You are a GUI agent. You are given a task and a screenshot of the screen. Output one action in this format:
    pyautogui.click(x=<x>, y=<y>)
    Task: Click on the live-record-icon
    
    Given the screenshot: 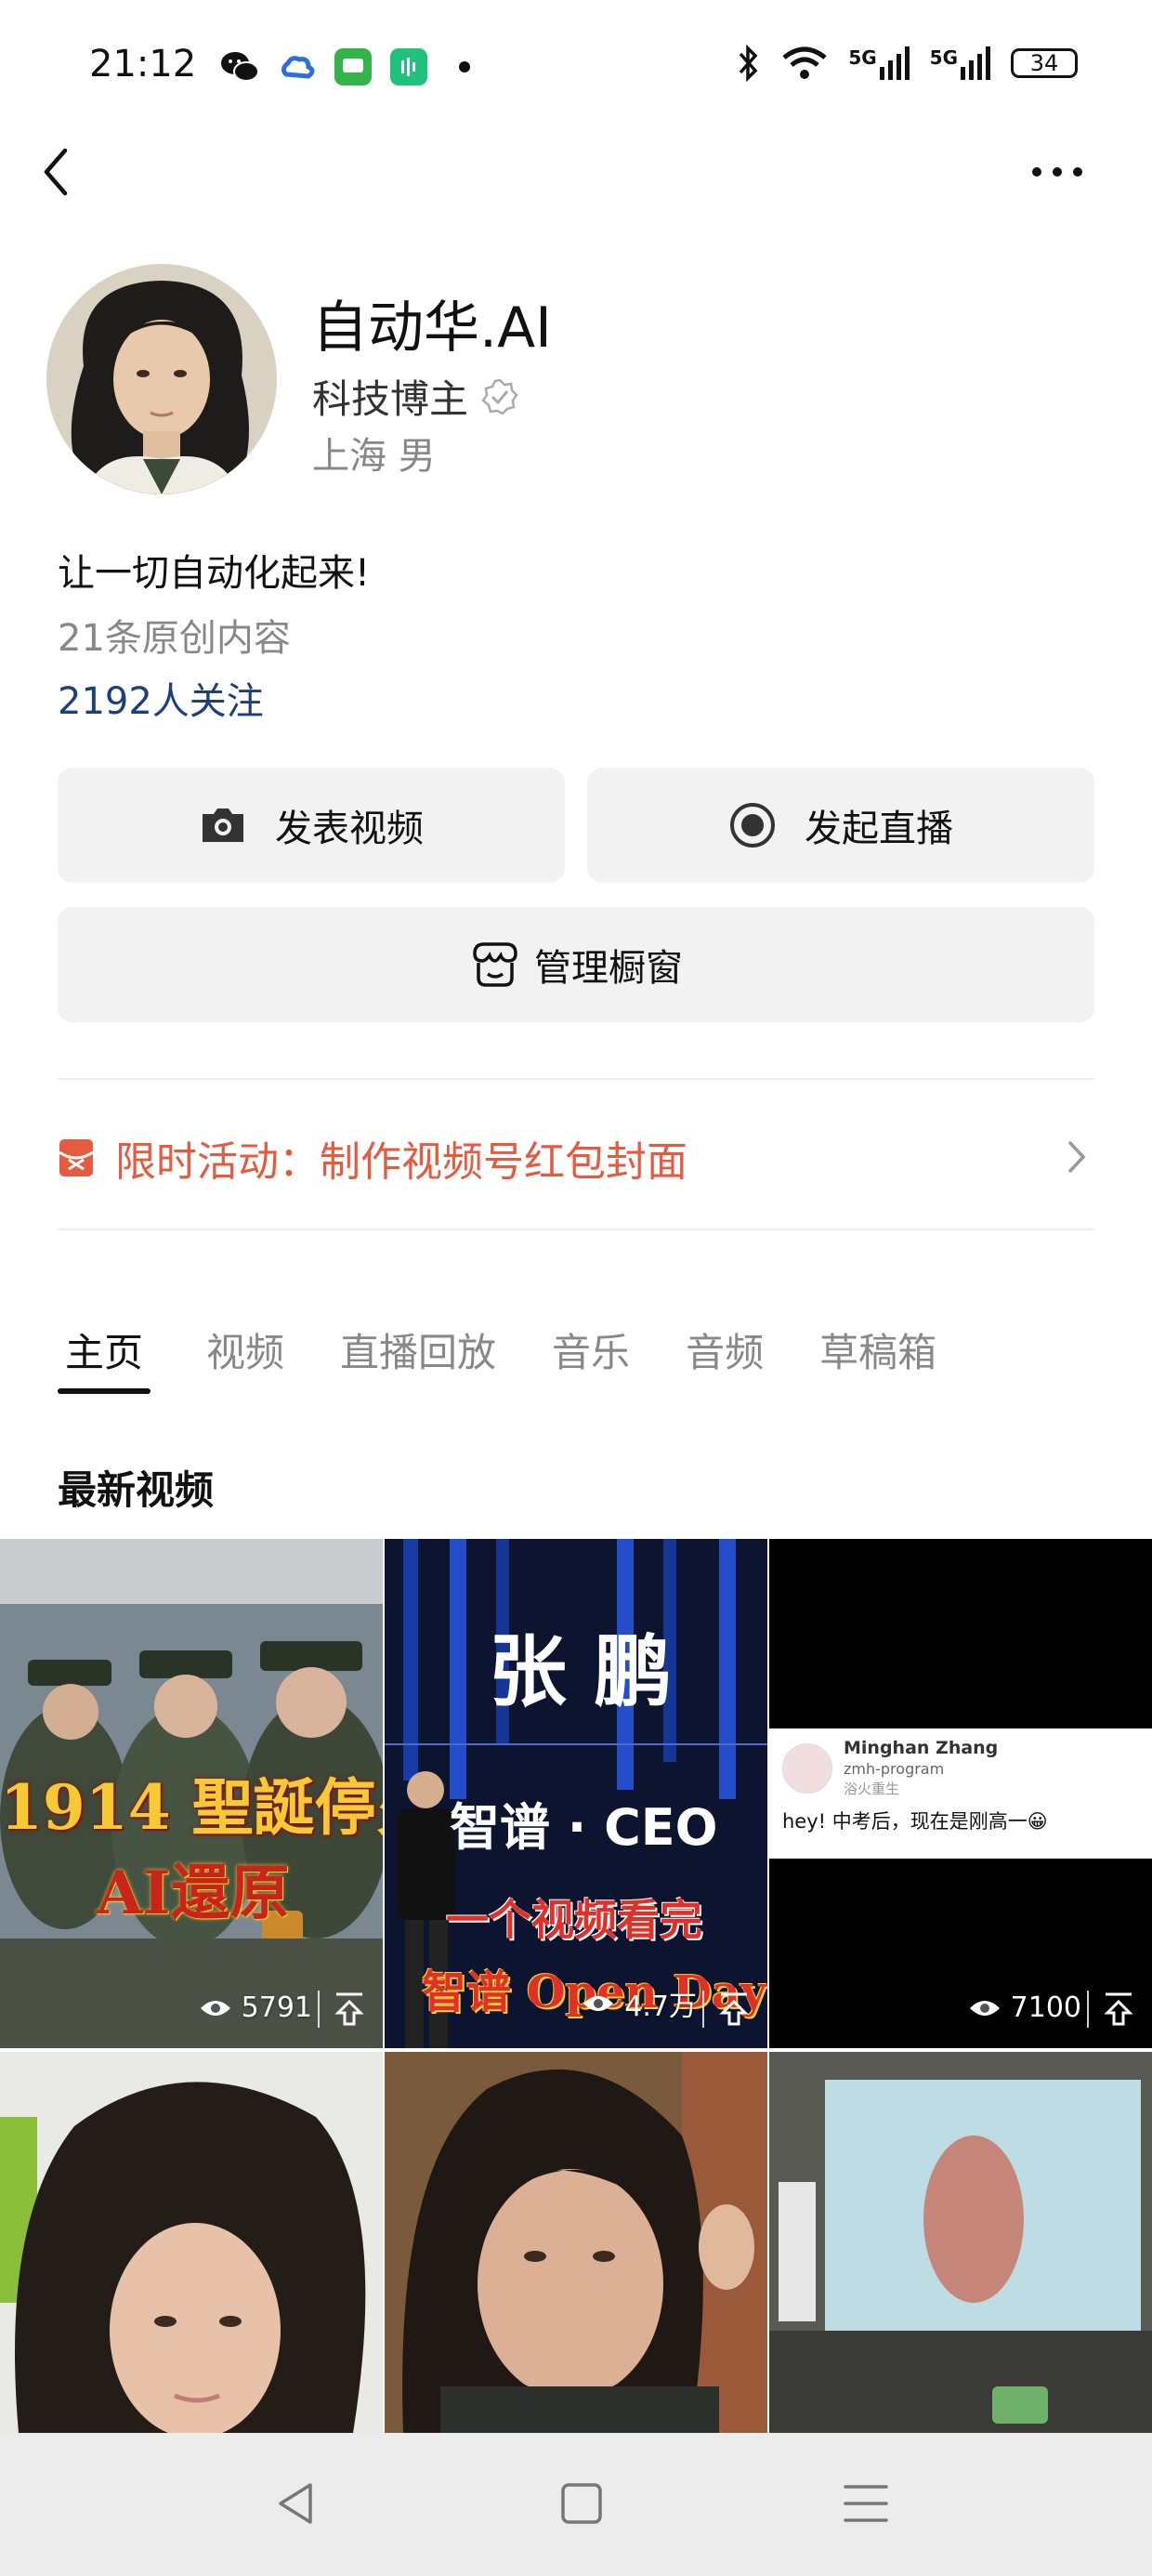 What is the action you would take?
    pyautogui.click(x=752, y=825)
    